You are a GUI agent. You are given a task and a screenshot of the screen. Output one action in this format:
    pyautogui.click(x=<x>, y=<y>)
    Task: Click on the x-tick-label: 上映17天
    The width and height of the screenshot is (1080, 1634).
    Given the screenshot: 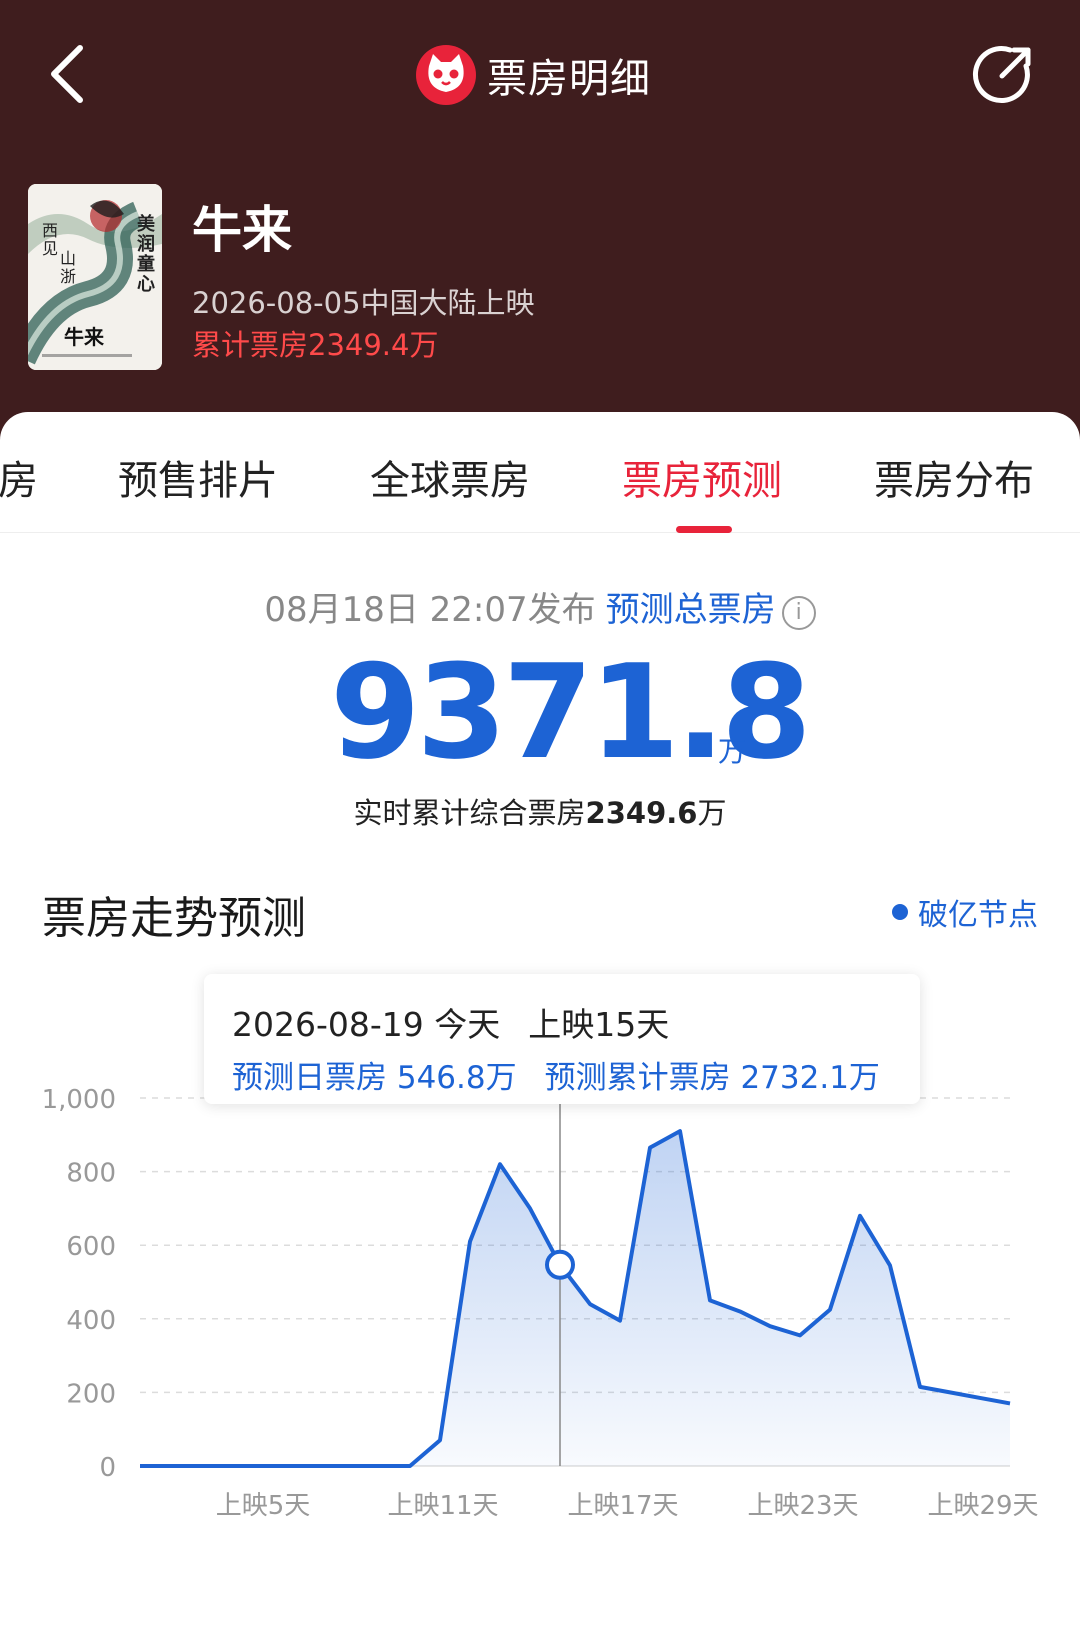 What is the action you would take?
    pyautogui.click(x=622, y=1506)
    